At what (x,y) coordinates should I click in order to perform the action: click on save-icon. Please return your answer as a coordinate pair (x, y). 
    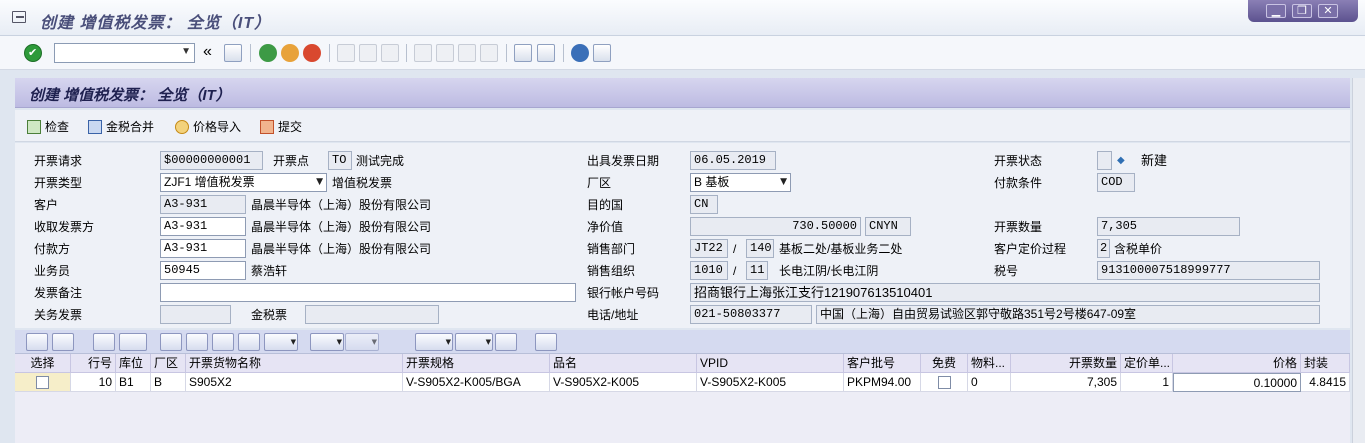
    Looking at the image, I should click on (233, 53).